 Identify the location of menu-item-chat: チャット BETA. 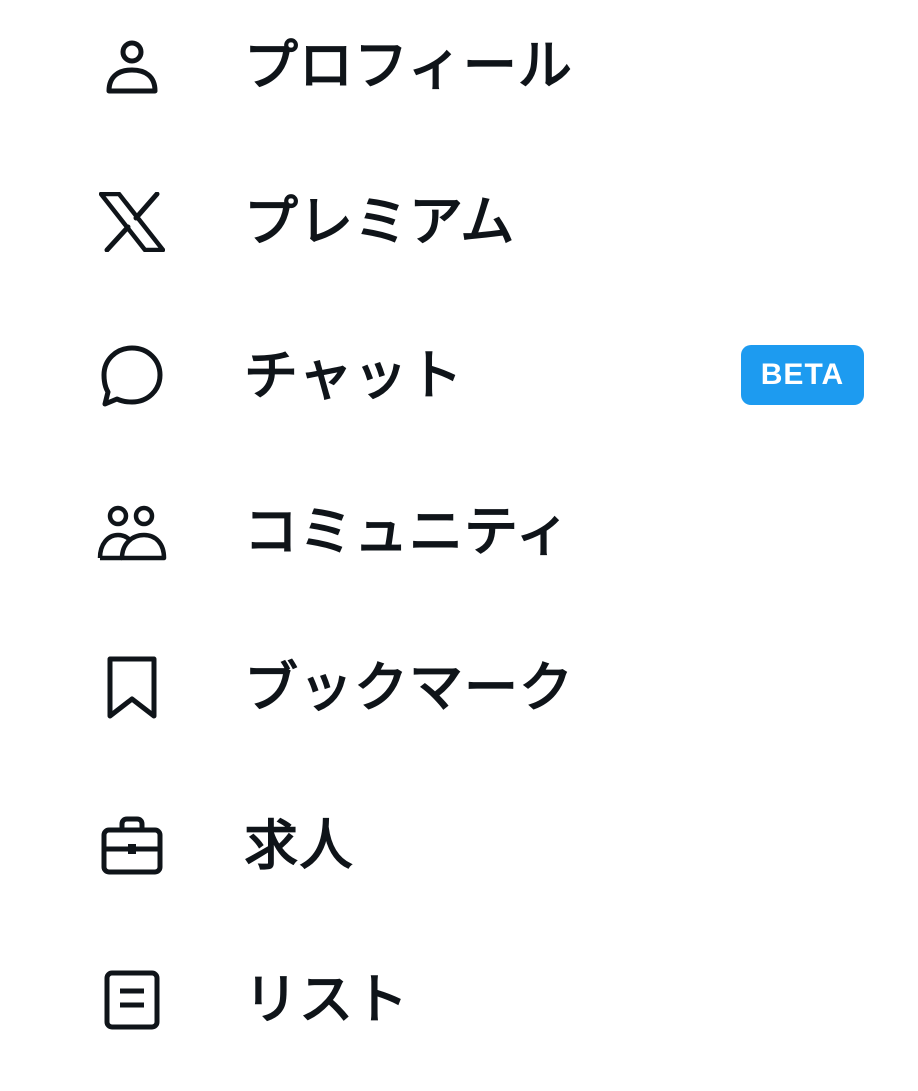
(459, 376).